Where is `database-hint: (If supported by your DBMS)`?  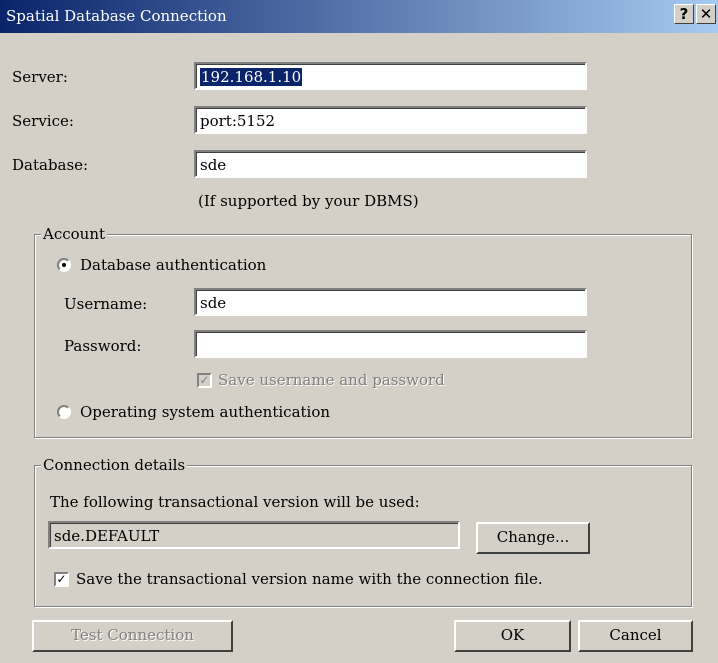 database-hint: (If supported by your DBMS) is located at coordinates (308, 201).